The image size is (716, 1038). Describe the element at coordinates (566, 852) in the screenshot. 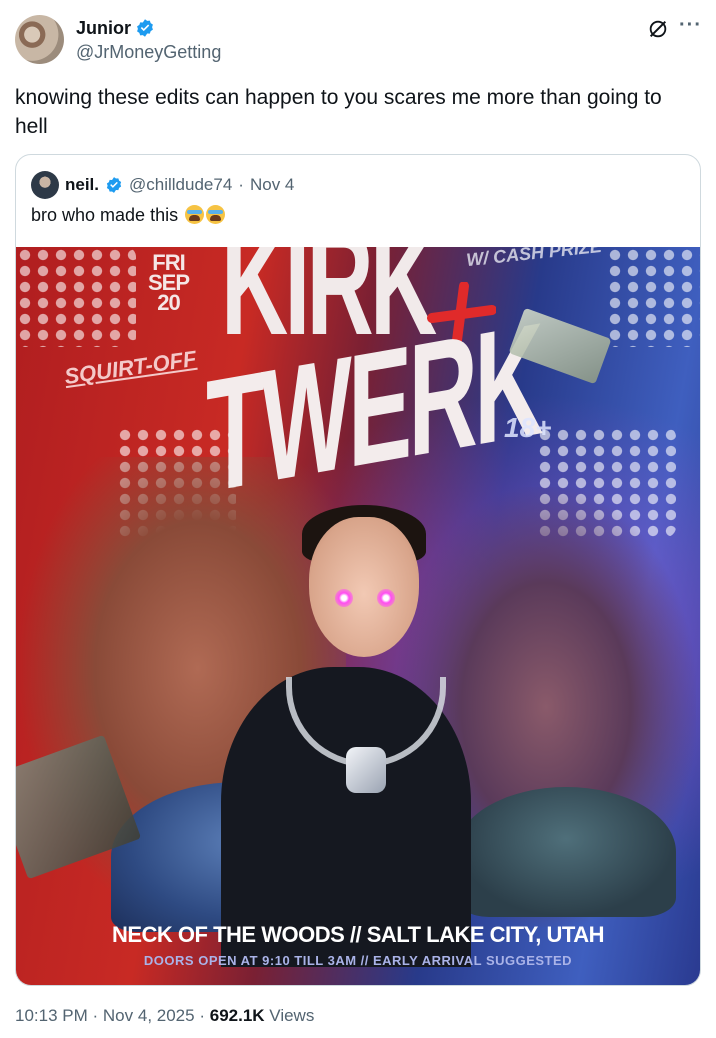

I see `dancer-right-shorts` at that location.